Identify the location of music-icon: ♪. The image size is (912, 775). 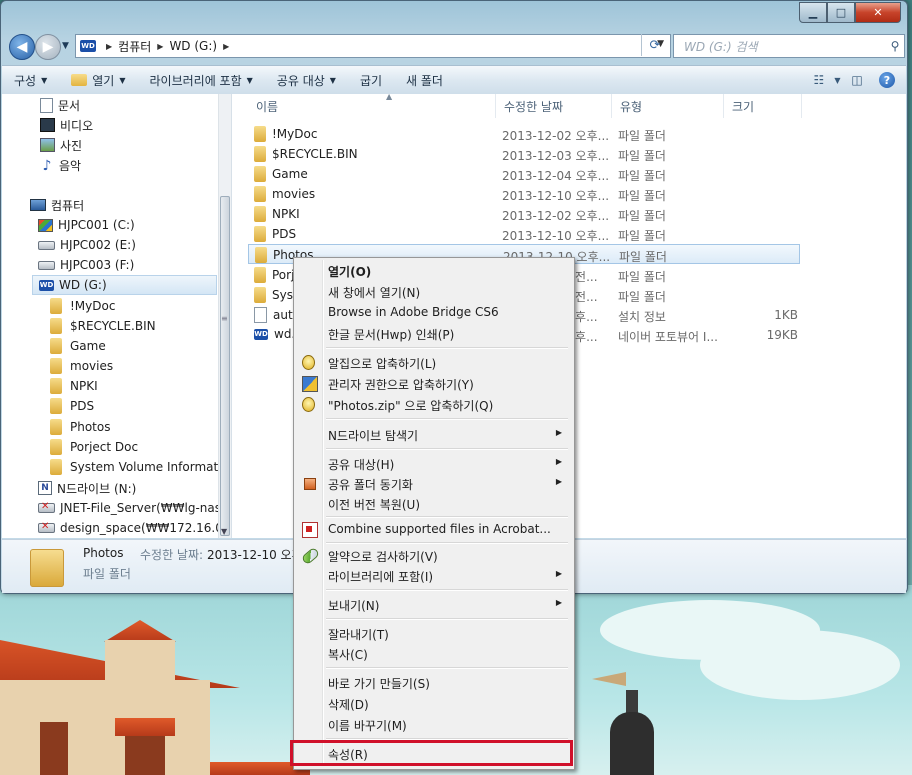
(47, 166).